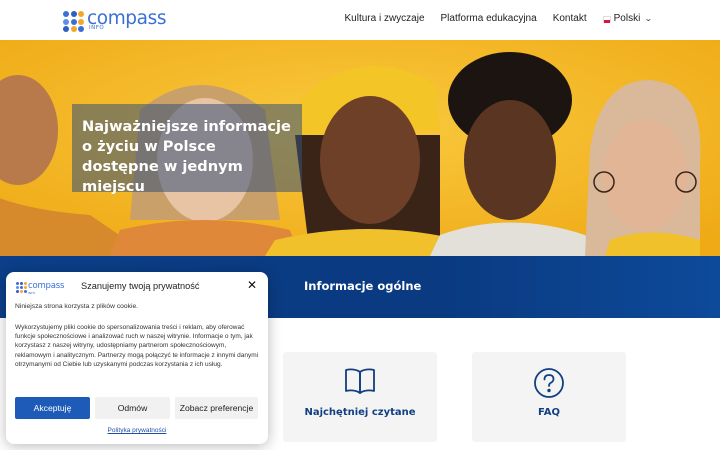 The image size is (720, 450). I want to click on card-faq: FAQ, so click(549, 397).